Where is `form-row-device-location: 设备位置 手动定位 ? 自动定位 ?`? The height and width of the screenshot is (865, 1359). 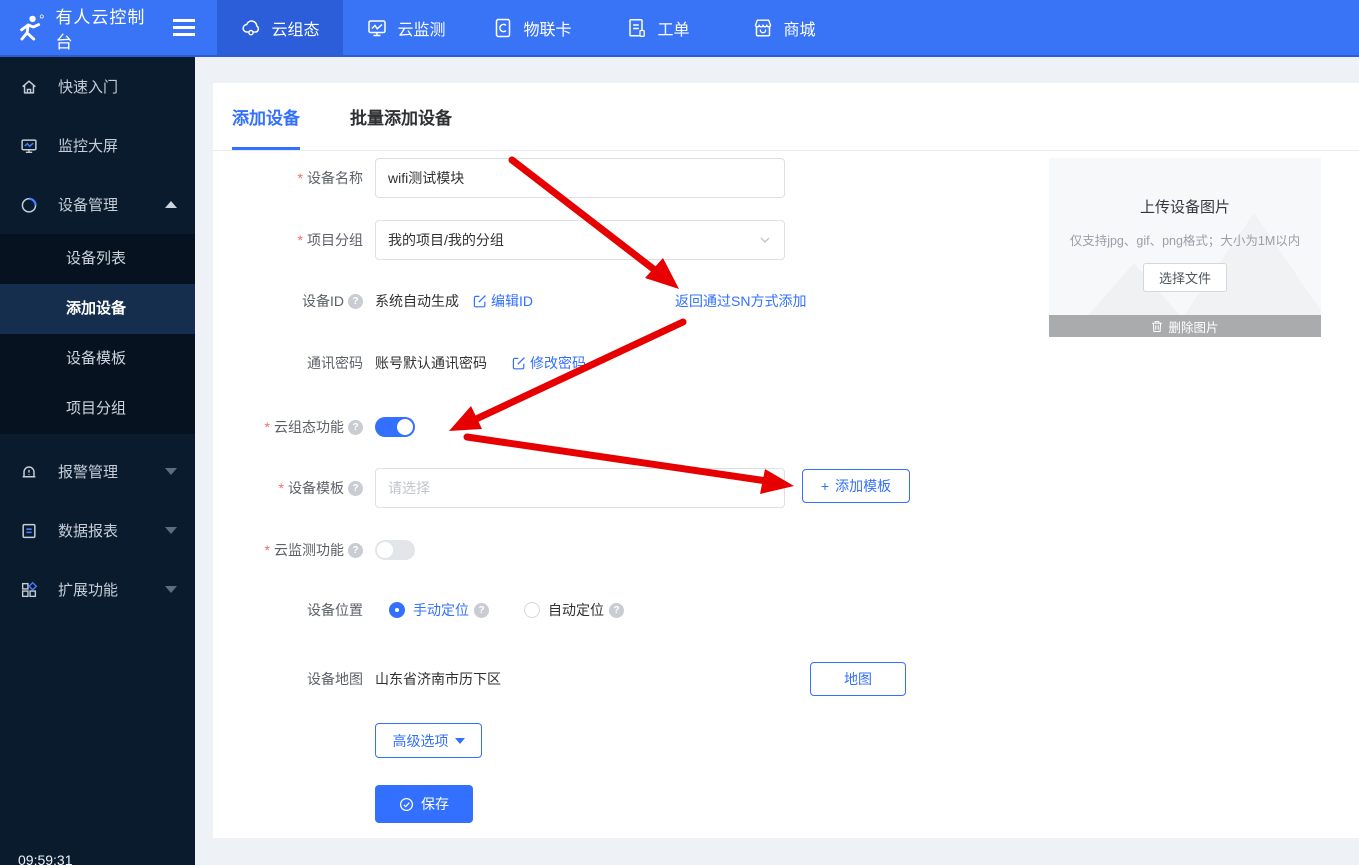
form-row-device-location: 设备位置 手动定位 ? 自动定位 ? is located at coordinates (418, 610).